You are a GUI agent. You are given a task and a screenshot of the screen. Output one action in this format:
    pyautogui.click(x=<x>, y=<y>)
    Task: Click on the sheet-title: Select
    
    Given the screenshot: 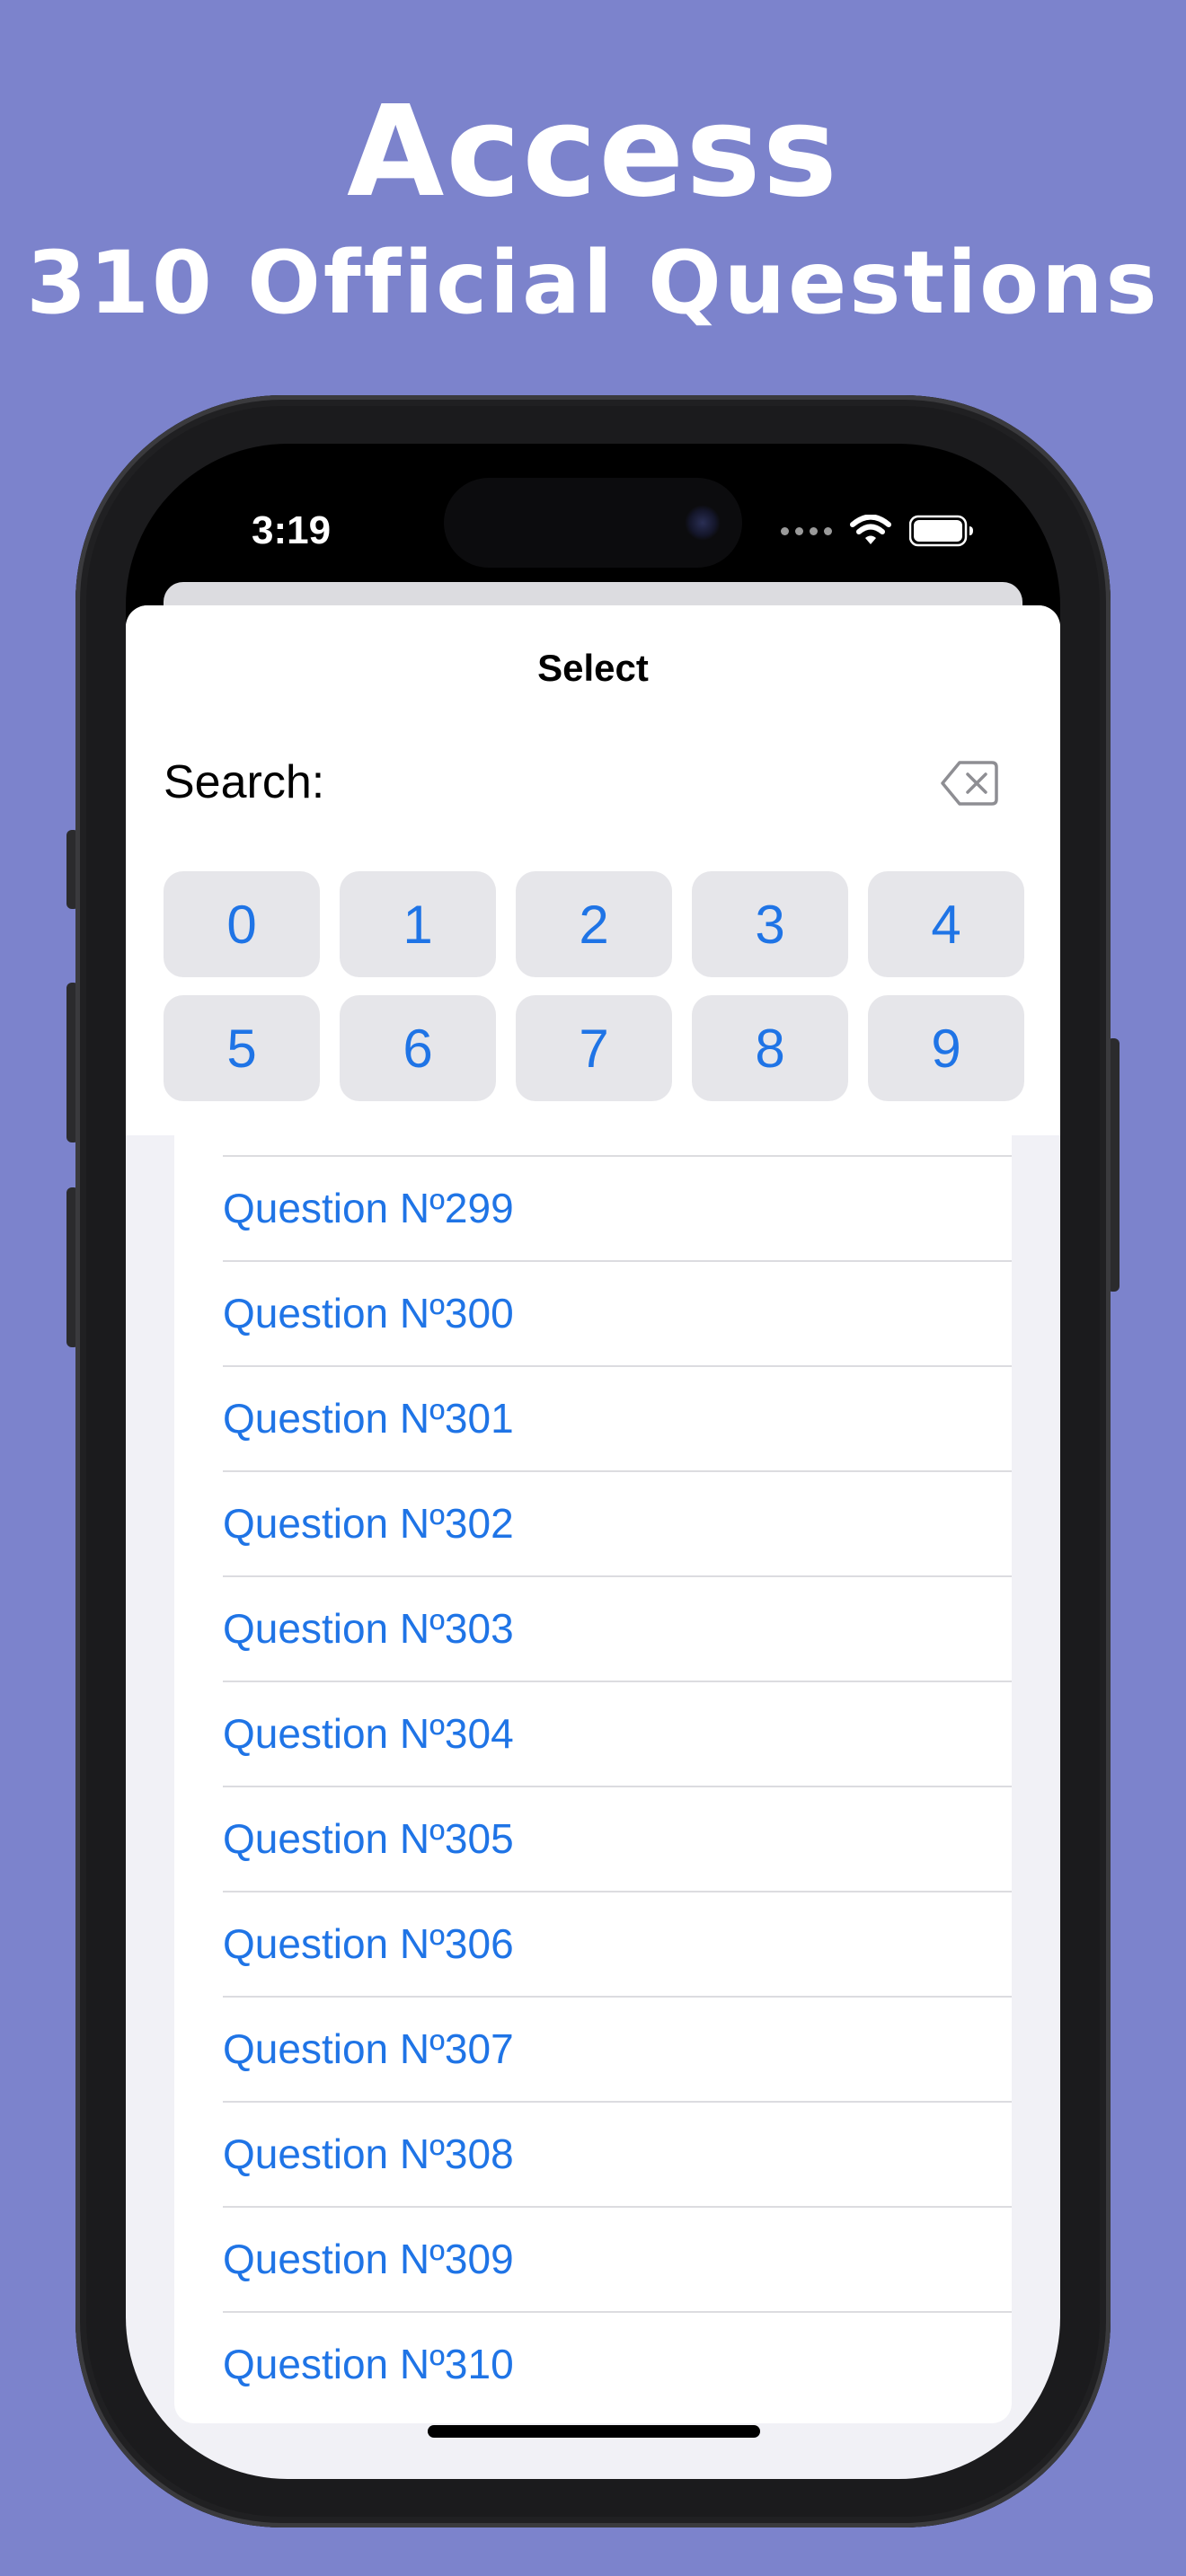 What is the action you would take?
    pyautogui.click(x=593, y=668)
    